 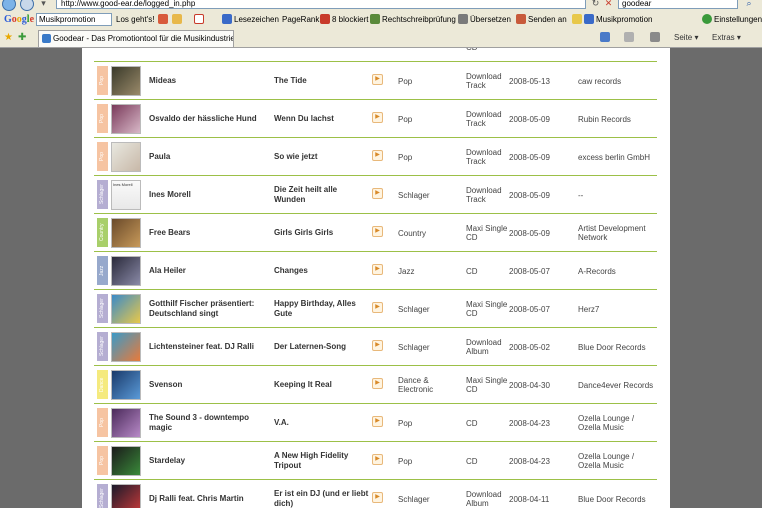 I want to click on home-icon, so click(x=606, y=38).